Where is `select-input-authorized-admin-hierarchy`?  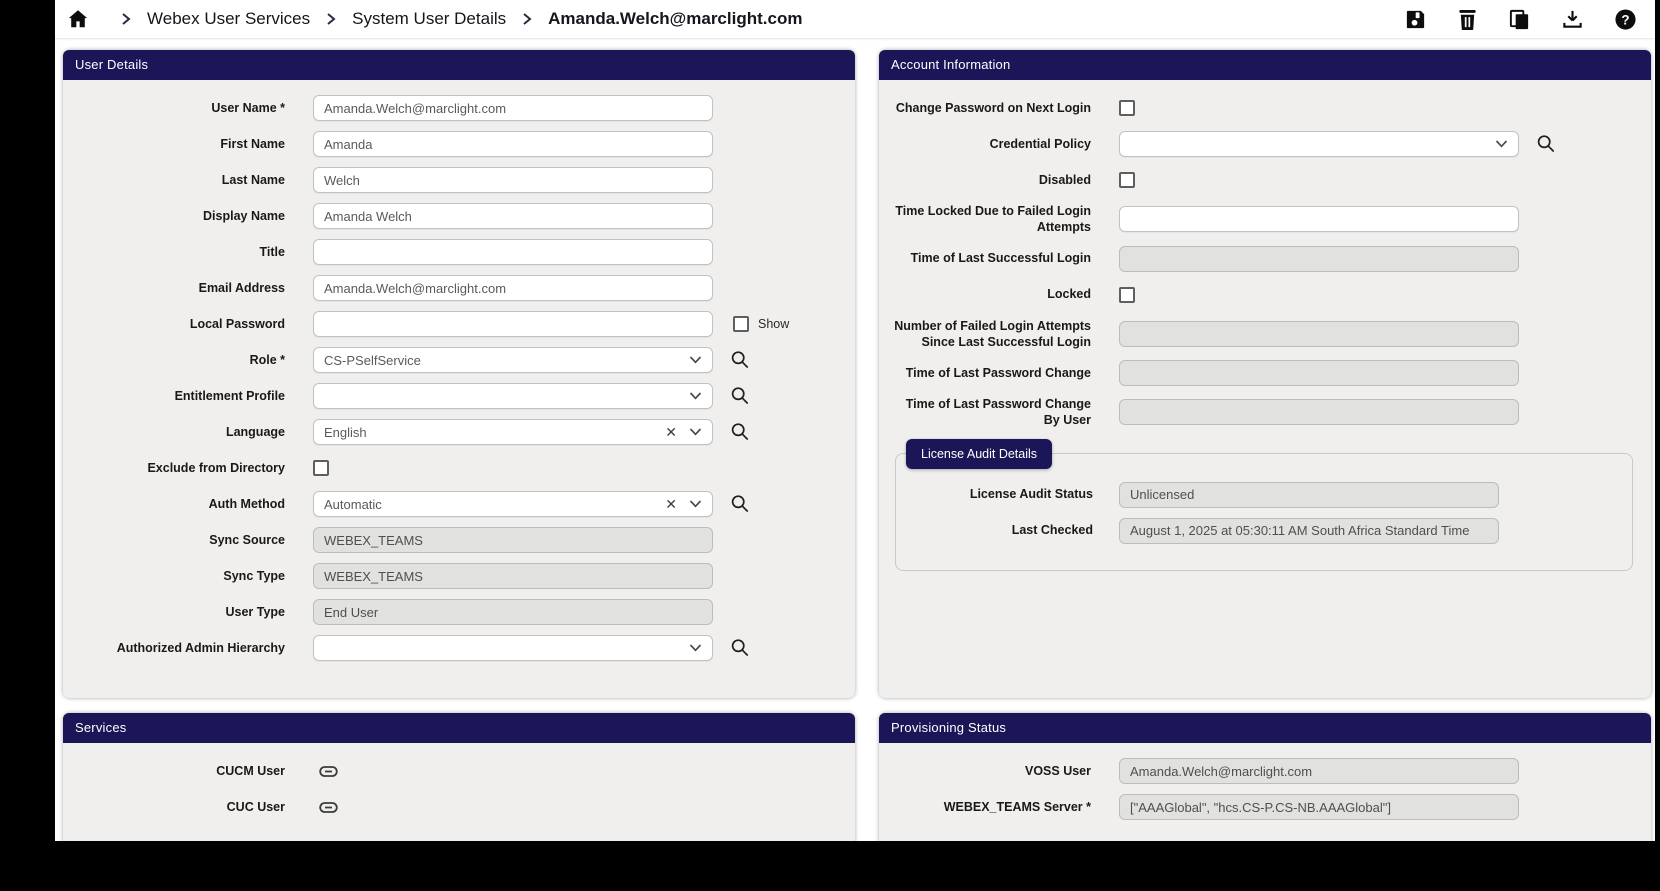 select-input-authorized-admin-hierarchy is located at coordinates (513, 648).